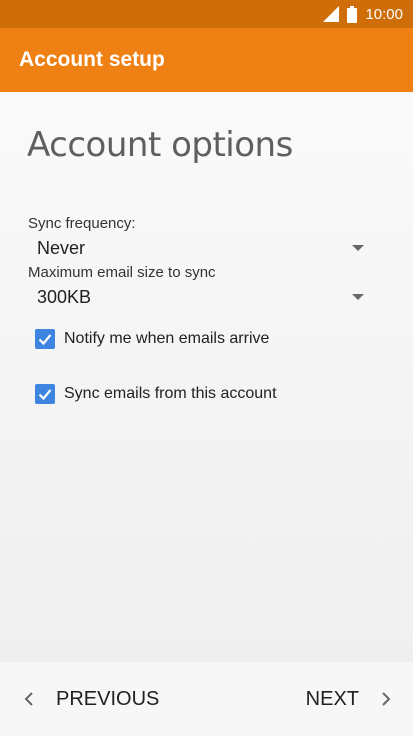  What do you see at coordinates (331, 14) in the screenshot?
I see `signal-icon` at bounding box center [331, 14].